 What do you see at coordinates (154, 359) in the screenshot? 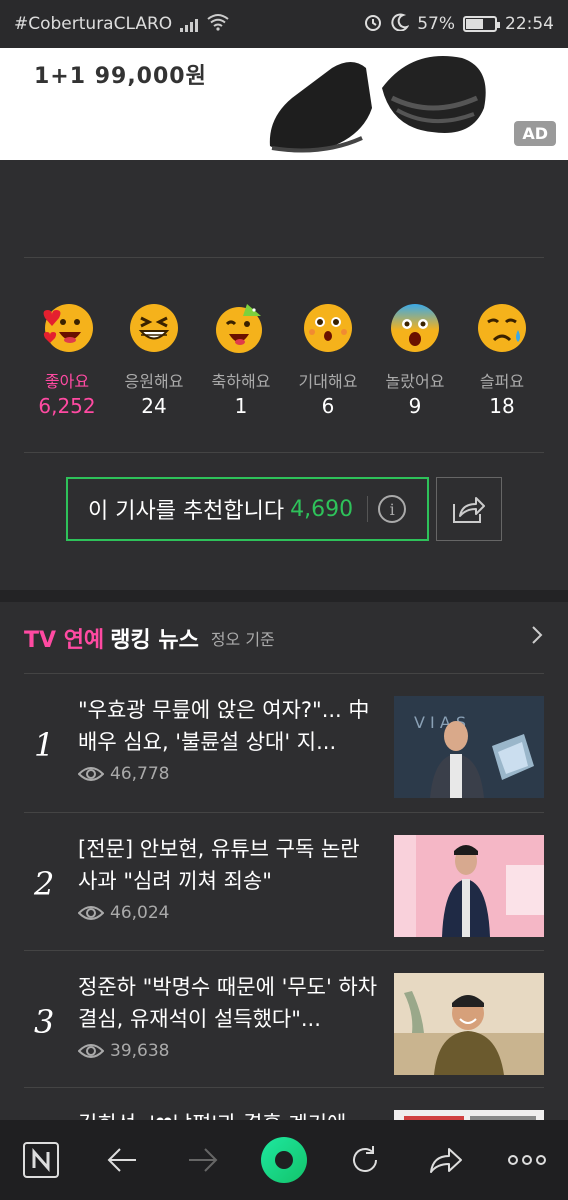
I see `reaction-cheer: 응원해요 24` at bounding box center [154, 359].